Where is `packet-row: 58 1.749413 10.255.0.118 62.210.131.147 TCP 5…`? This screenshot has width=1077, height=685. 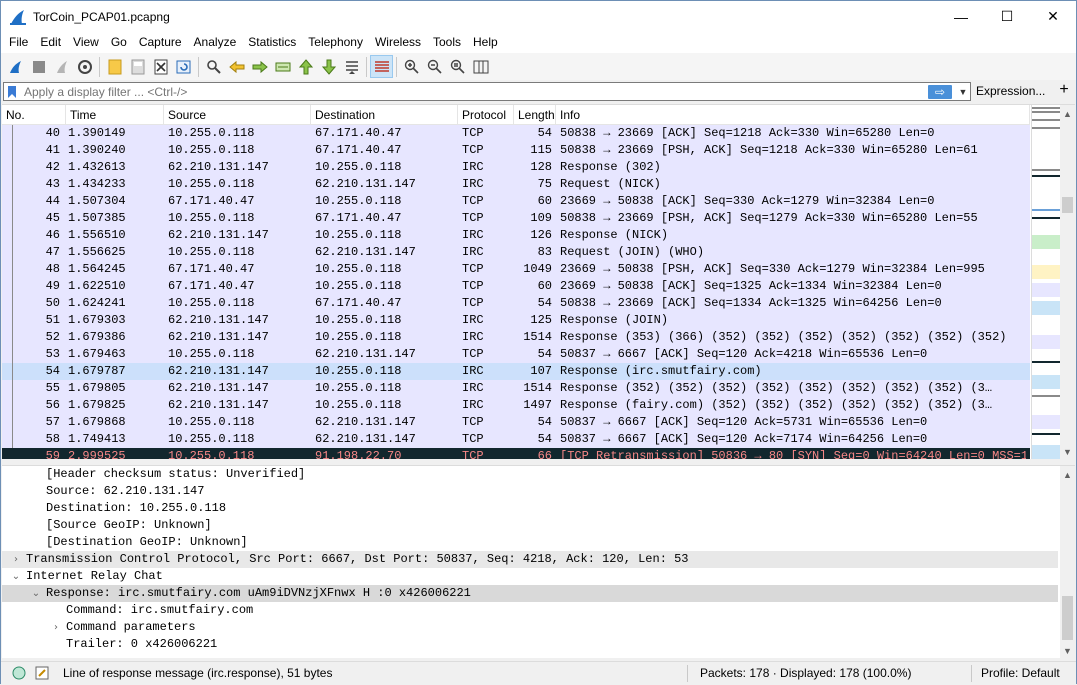
packet-row: 58 1.749413 10.255.0.118 62.210.131.147 TCP 5… is located at coordinates (516, 439).